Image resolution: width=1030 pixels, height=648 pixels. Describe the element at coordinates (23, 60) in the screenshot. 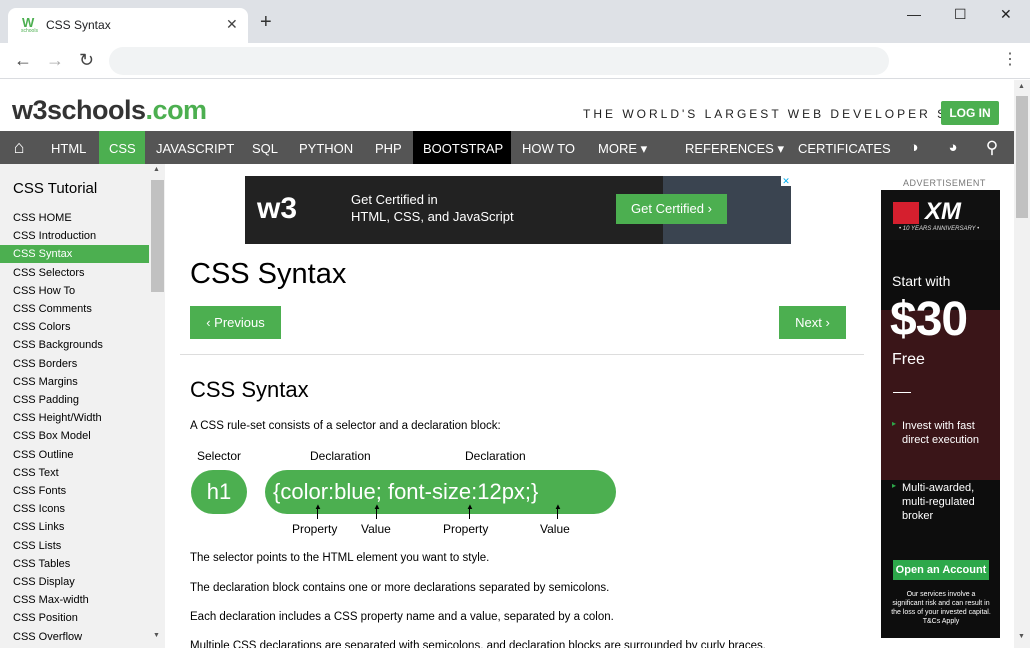

I see `back-arrow-icon: ←` at that location.